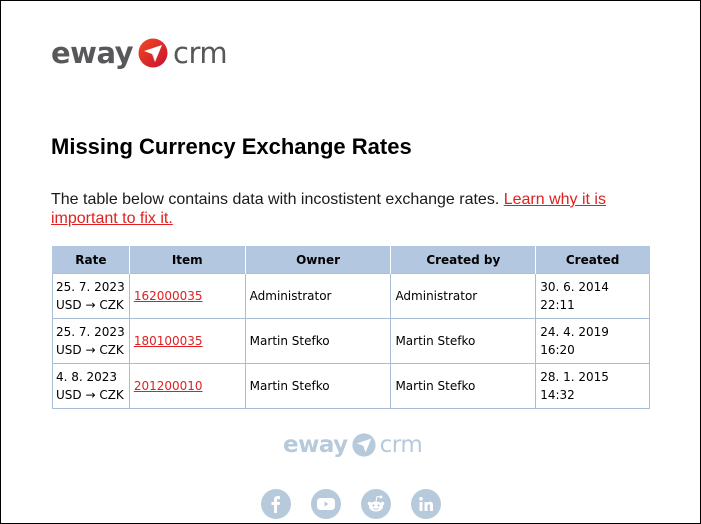  I want to click on column-header-created: Created, so click(592, 260).